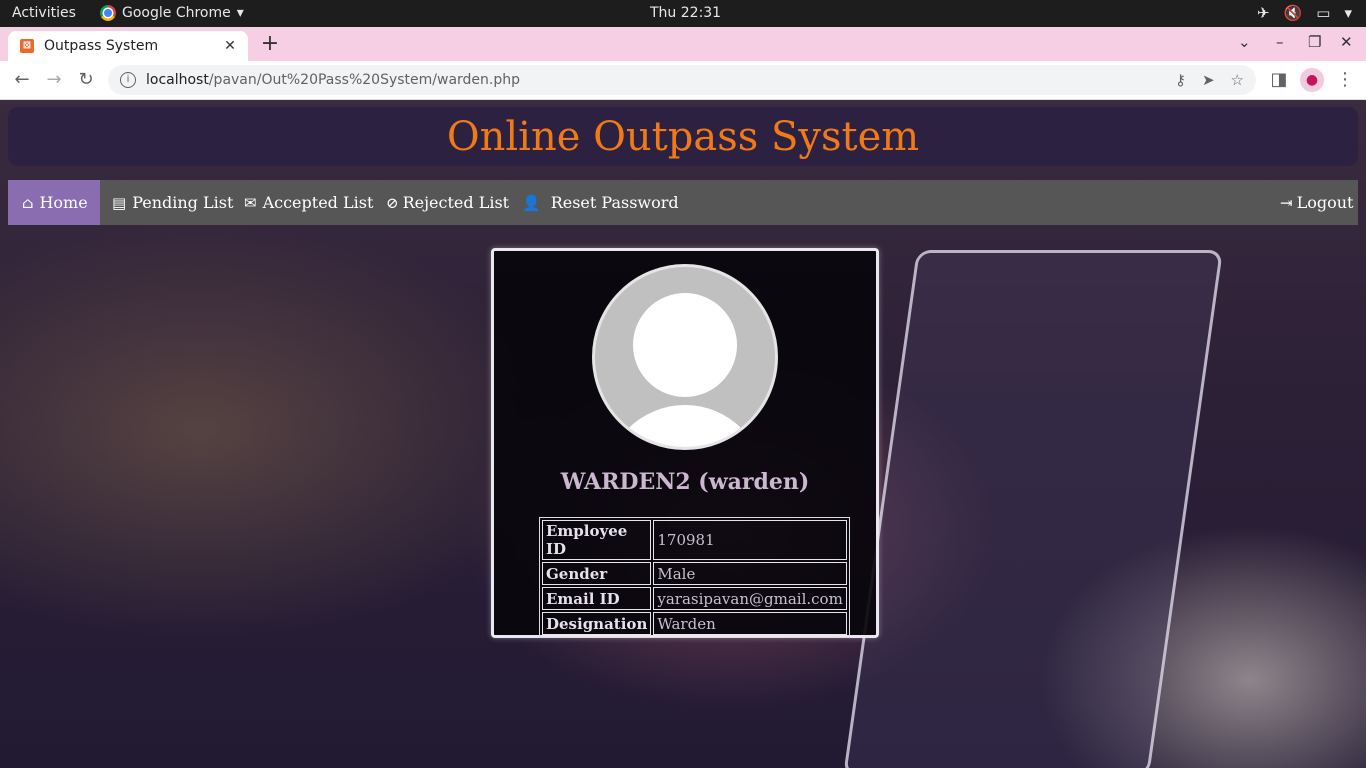 This screenshot has width=1366, height=768. I want to click on star-icon: ☆, so click(1237, 80).